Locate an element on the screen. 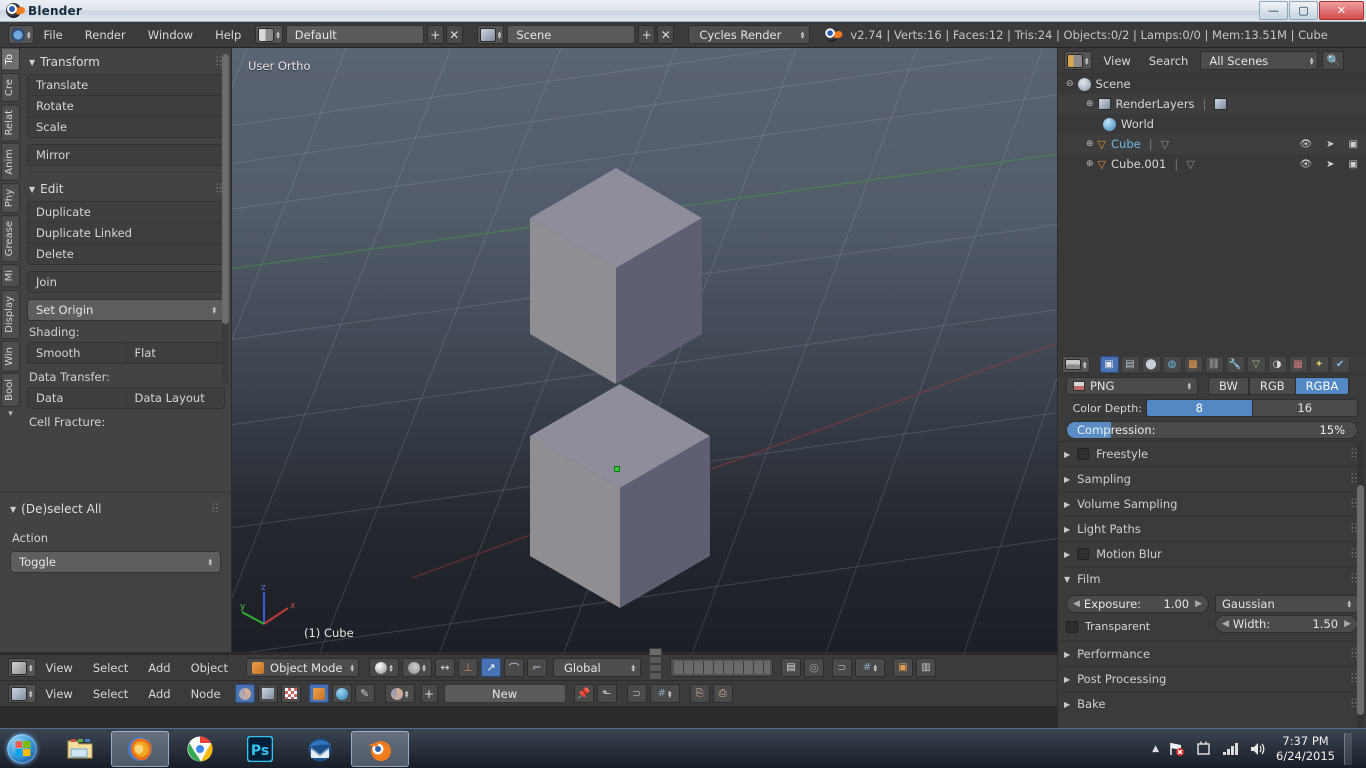 The height and width of the screenshot is (768, 1366). tab-constraints: ⛓ is located at coordinates (1214, 364).